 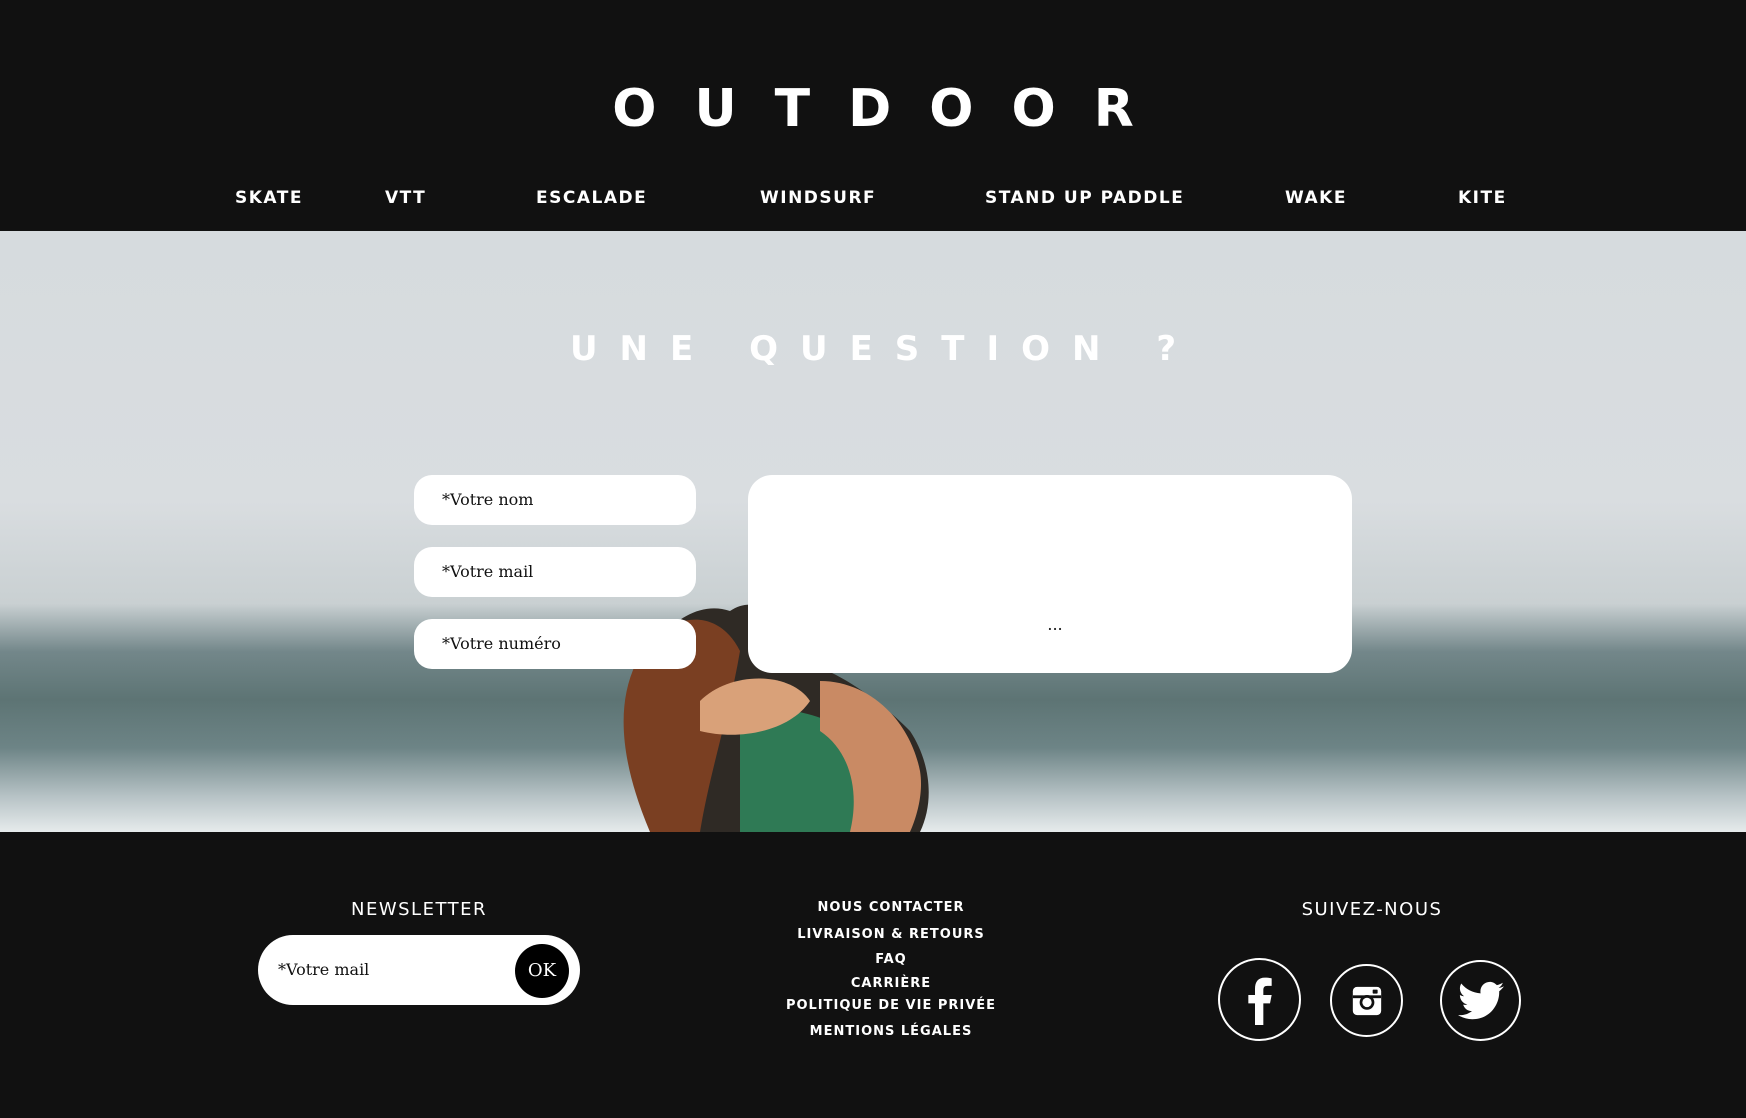 I want to click on nav-item-kite: KITE, so click(x=1482, y=198).